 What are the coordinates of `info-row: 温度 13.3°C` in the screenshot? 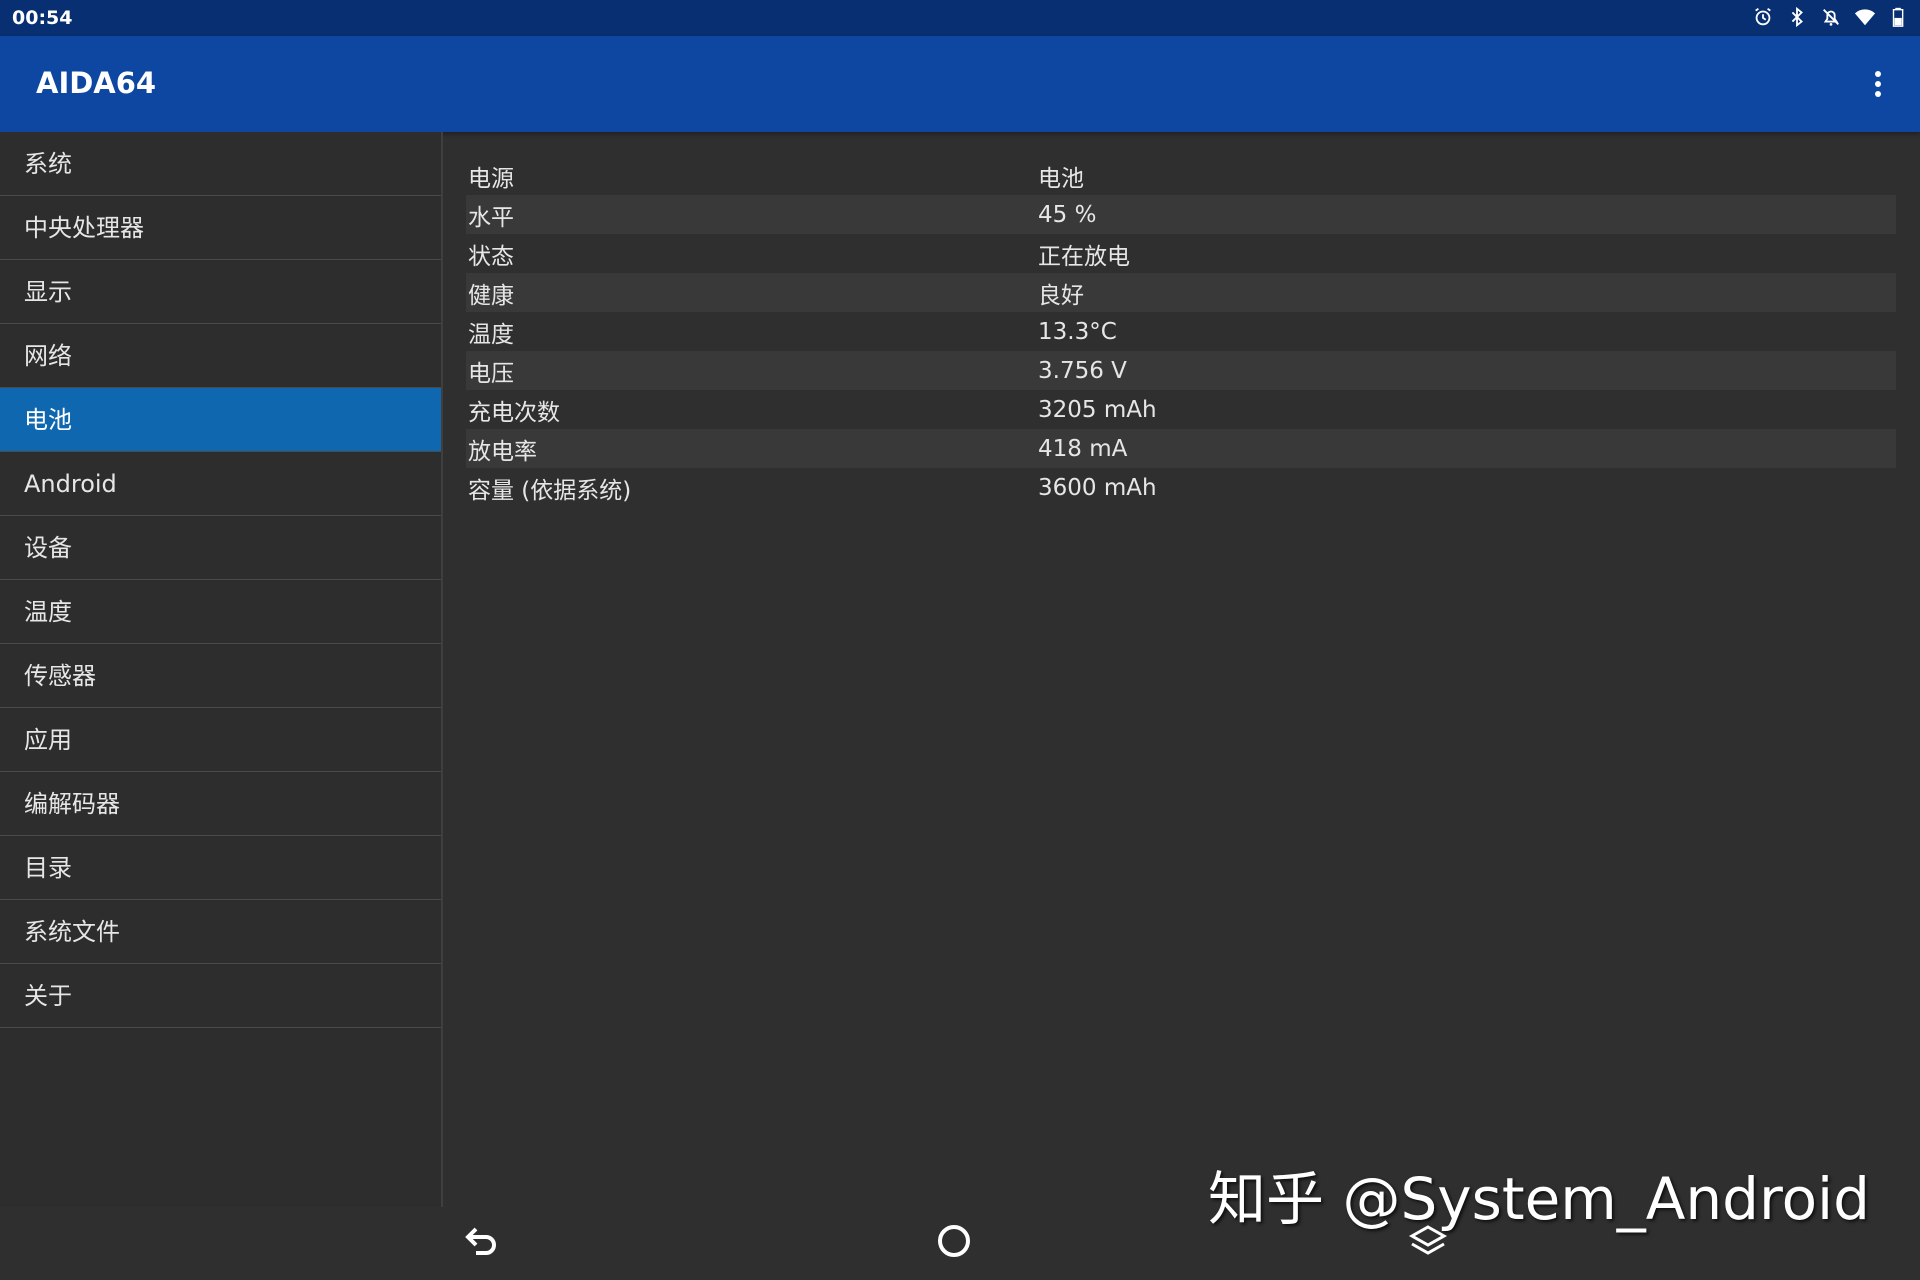 It's located at (1181, 331).